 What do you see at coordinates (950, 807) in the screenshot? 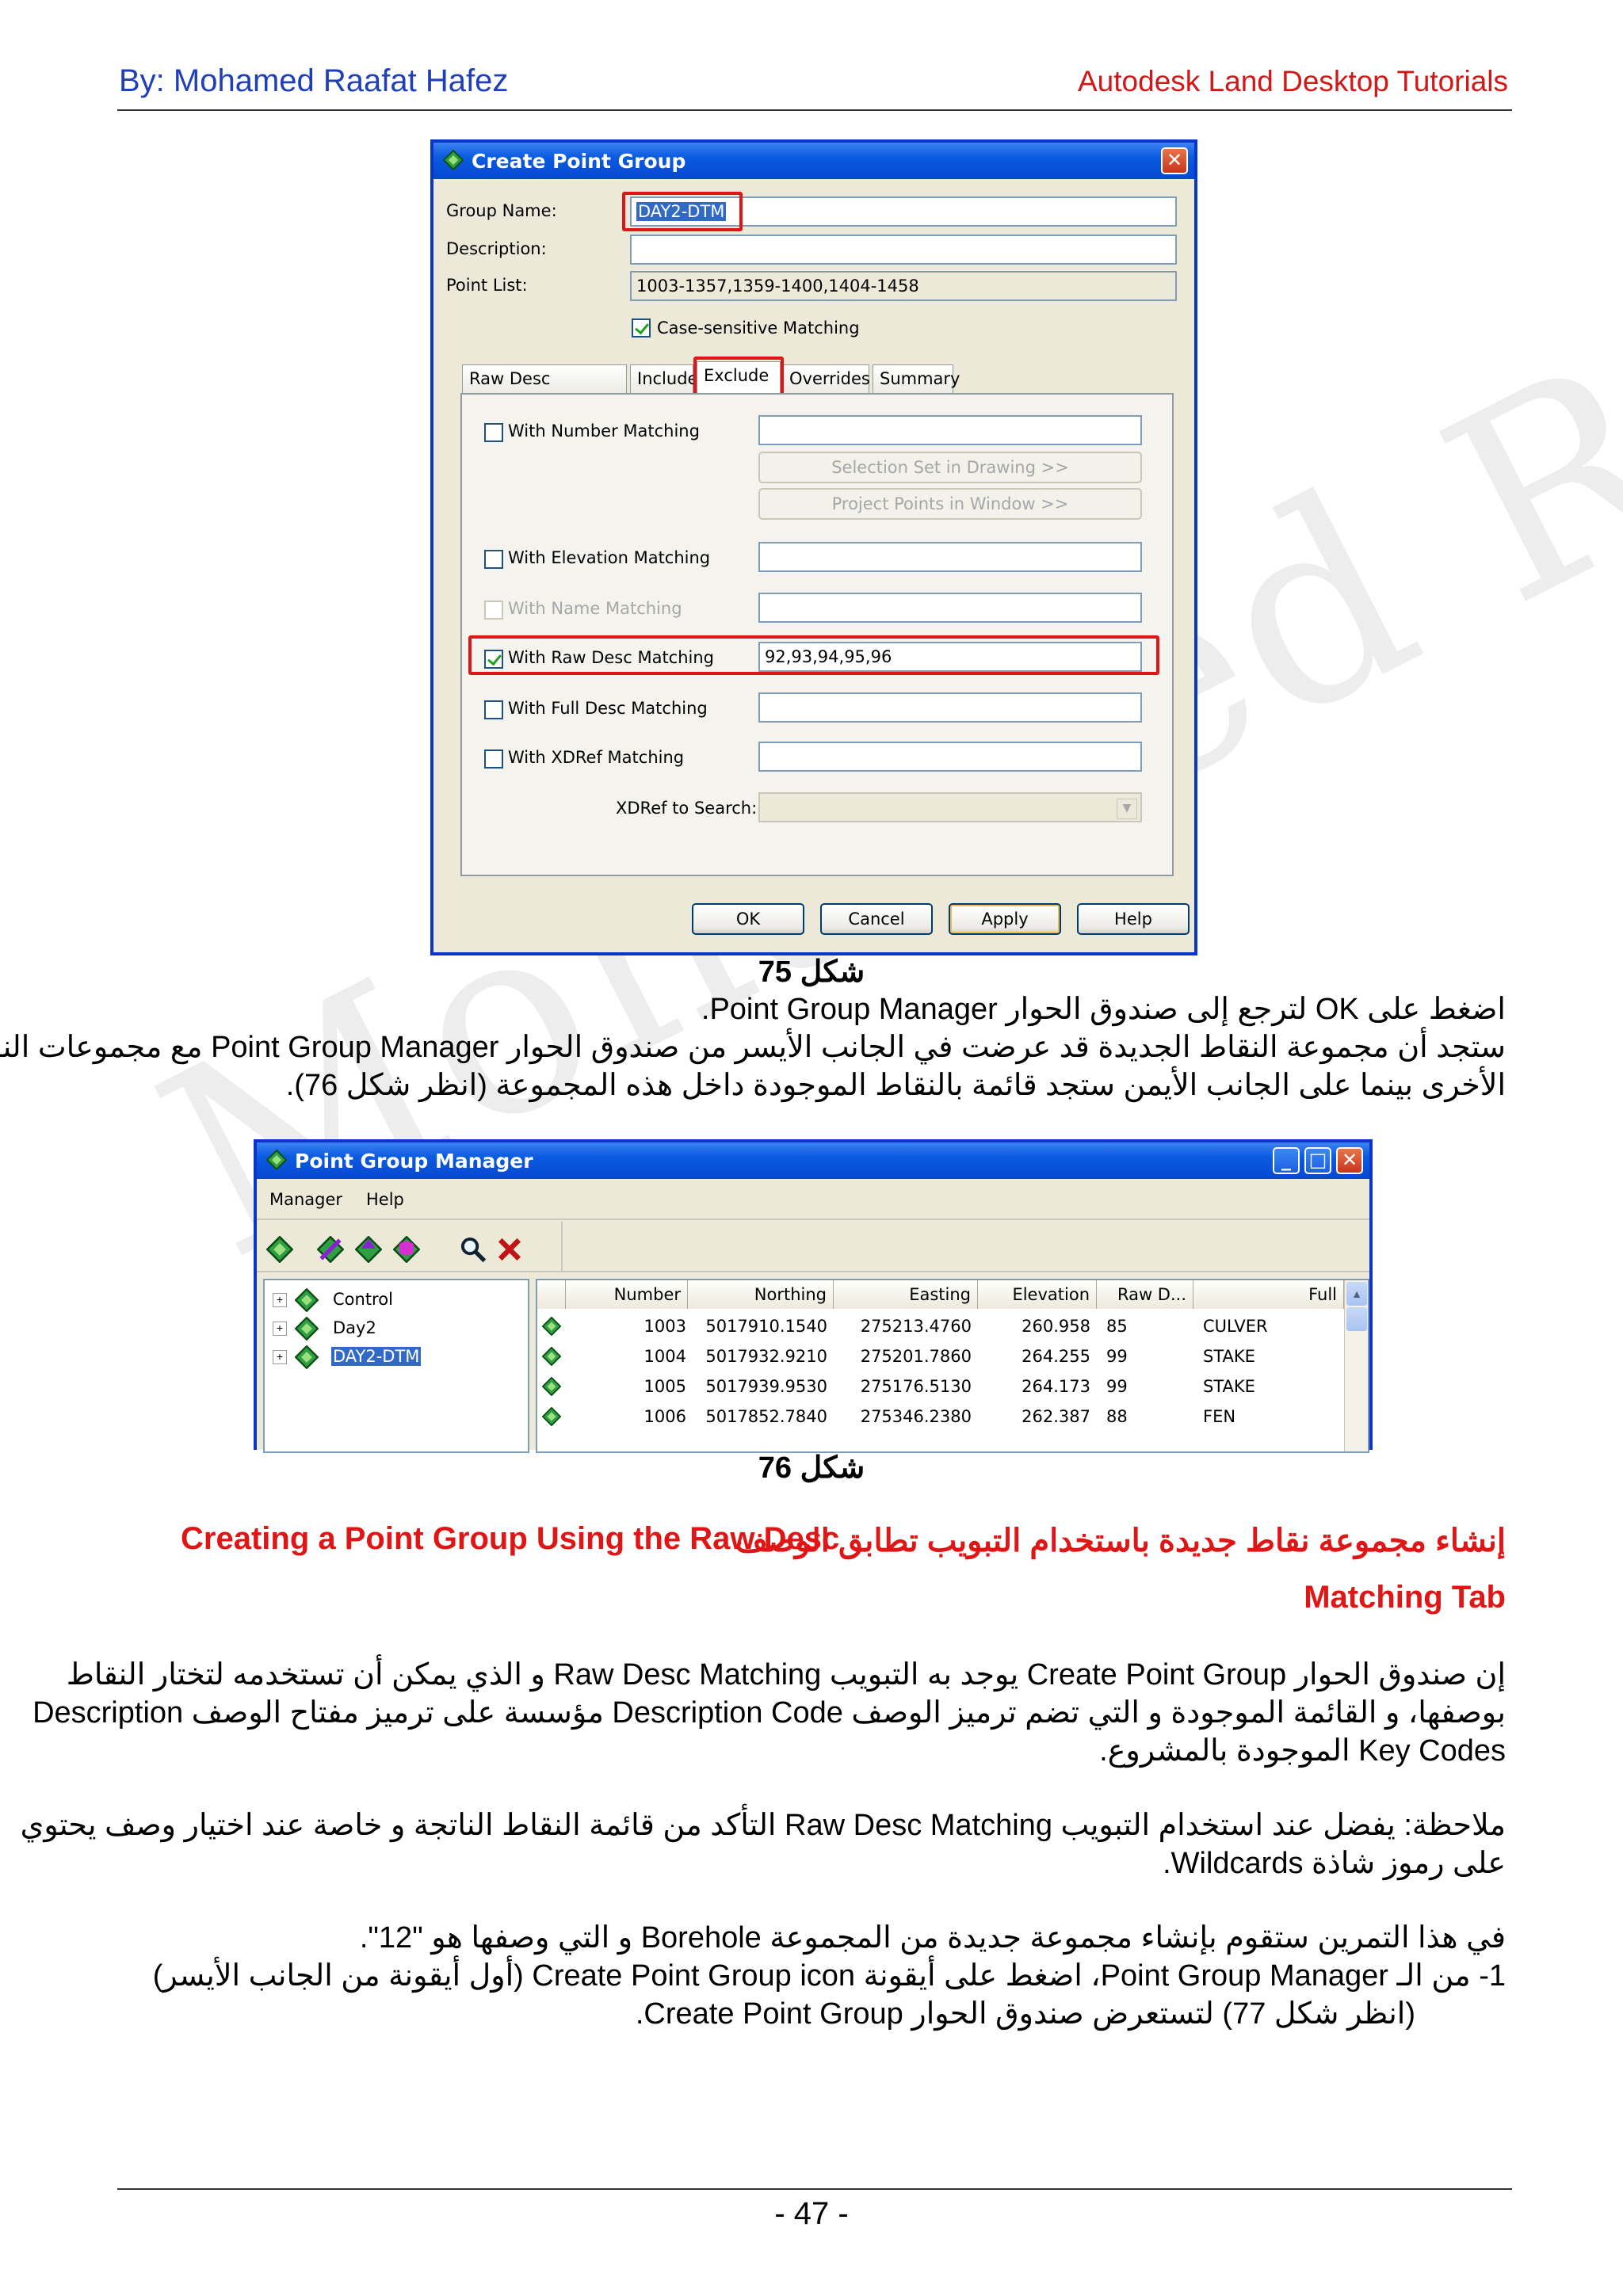
I see `xdref-search-select: ▼` at bounding box center [950, 807].